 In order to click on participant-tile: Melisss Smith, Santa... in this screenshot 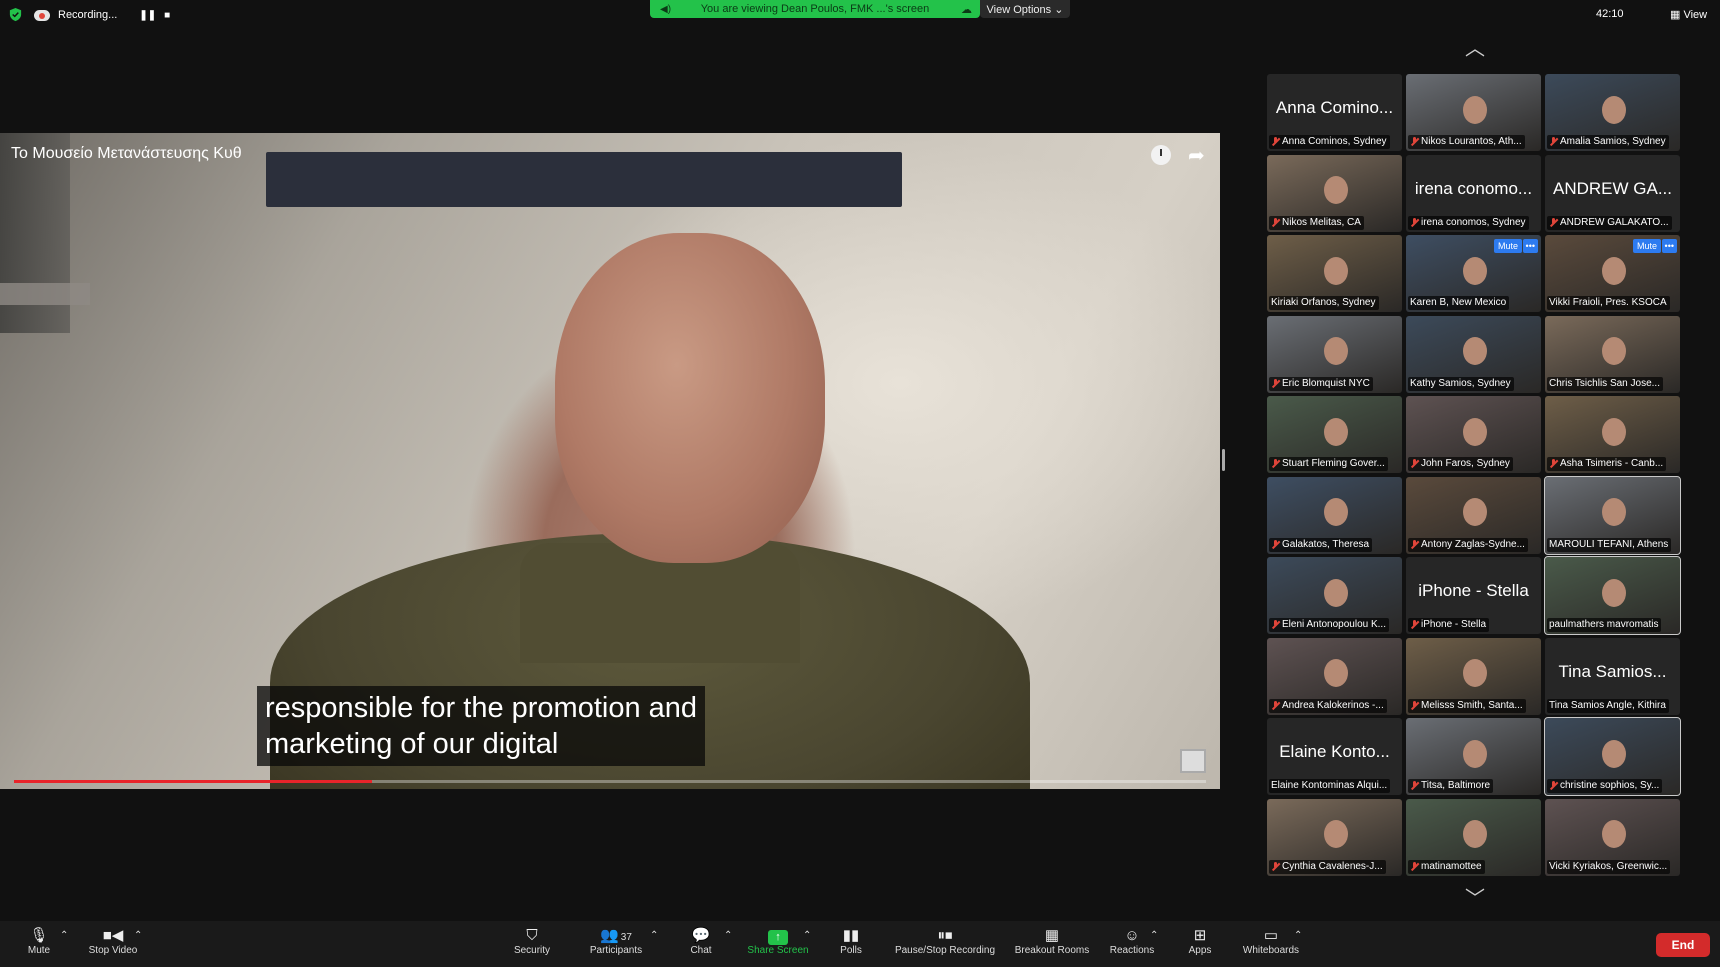, I will do `click(1473, 676)`.